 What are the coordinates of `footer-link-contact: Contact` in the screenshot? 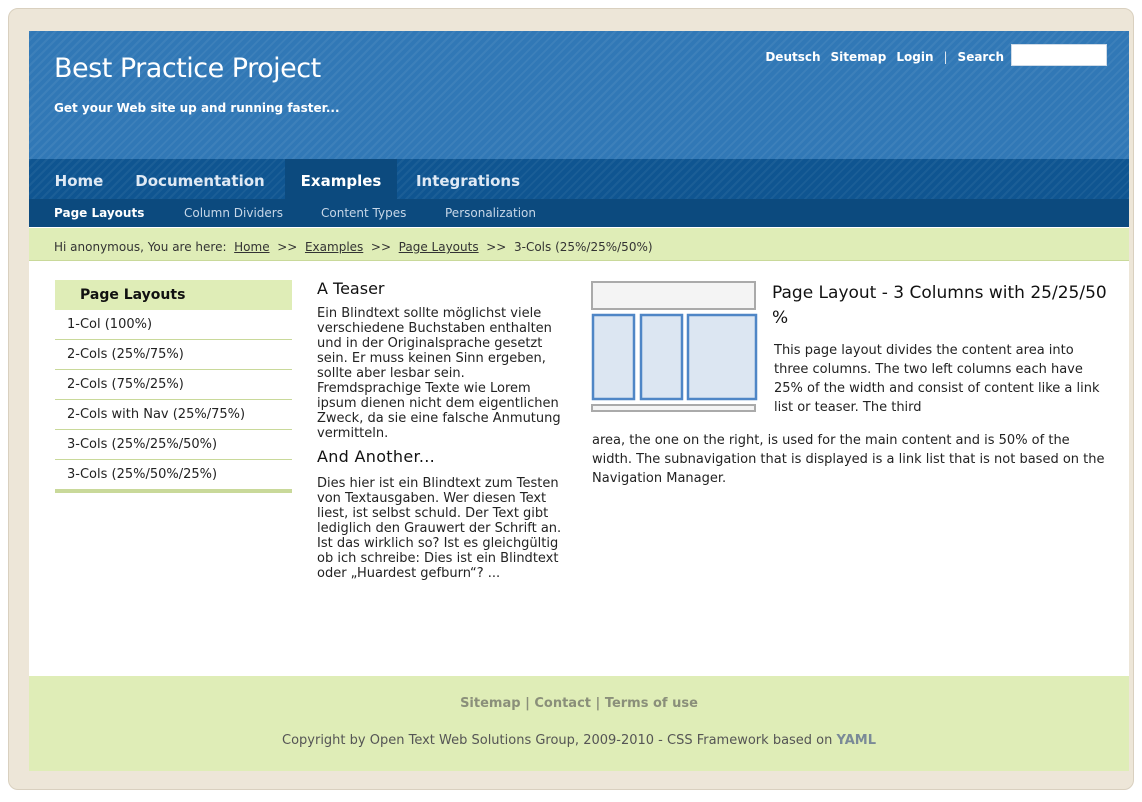 It's located at (562, 703).